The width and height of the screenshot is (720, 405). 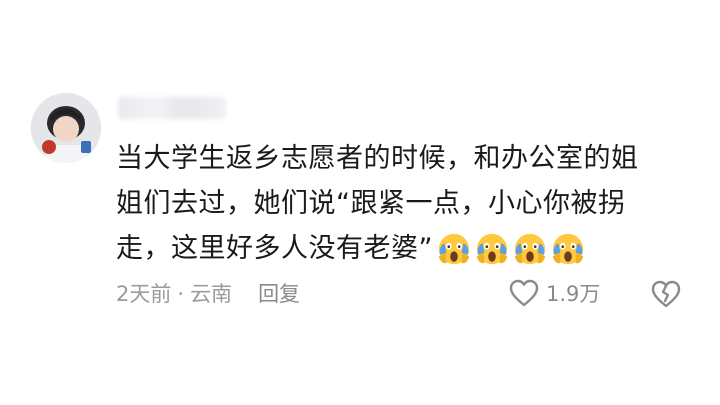 I want to click on dislike-button, so click(x=666, y=294).